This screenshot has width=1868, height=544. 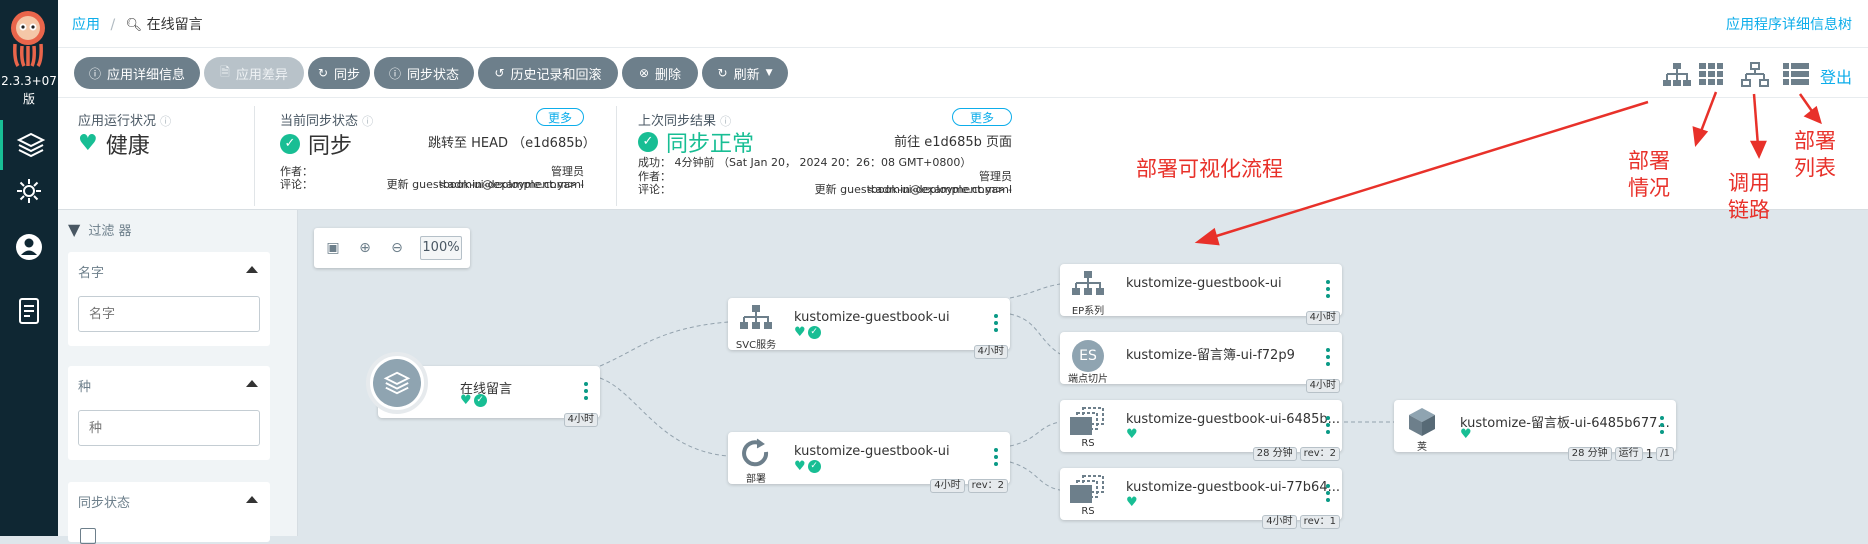 What do you see at coordinates (1749, 196) in the screenshot?
I see `annotation-call-chain: 调用 链路` at bounding box center [1749, 196].